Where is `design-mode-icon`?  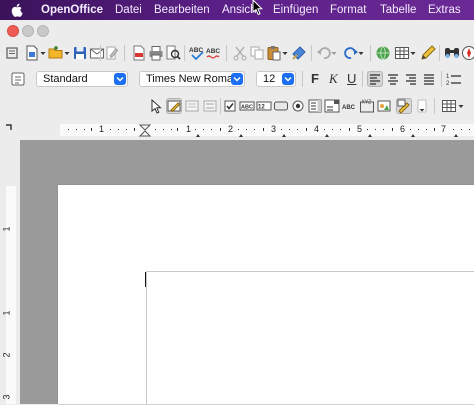
design-mode-icon is located at coordinates (174, 106).